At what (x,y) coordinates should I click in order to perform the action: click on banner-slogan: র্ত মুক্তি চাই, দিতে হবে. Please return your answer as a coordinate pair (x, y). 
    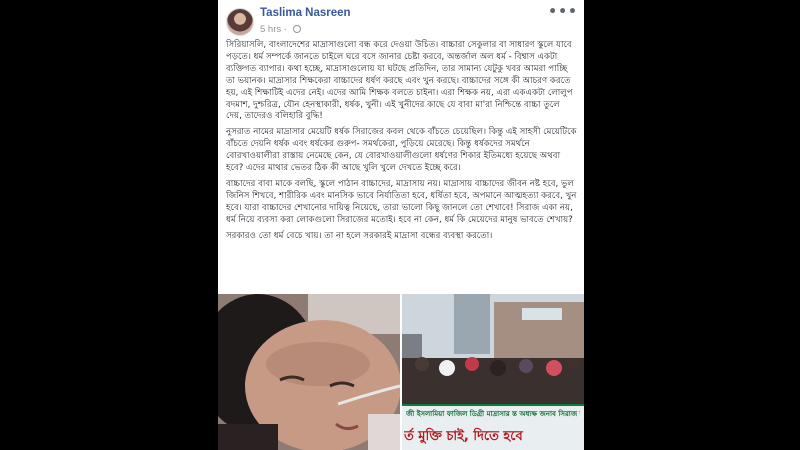
    Looking at the image, I should click on (463, 436).